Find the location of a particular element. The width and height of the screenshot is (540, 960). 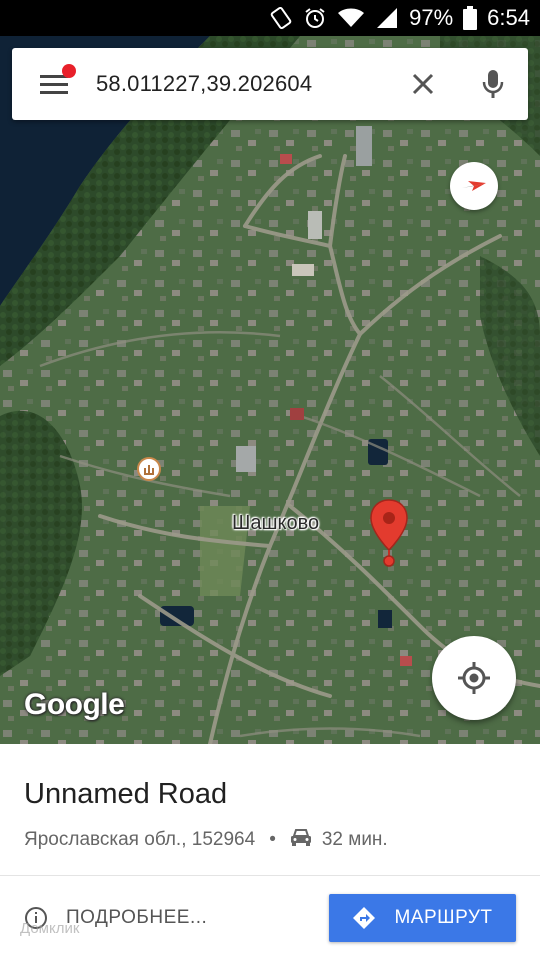

search-bar: 58.011227,39.202604 is located at coordinates (270, 84).